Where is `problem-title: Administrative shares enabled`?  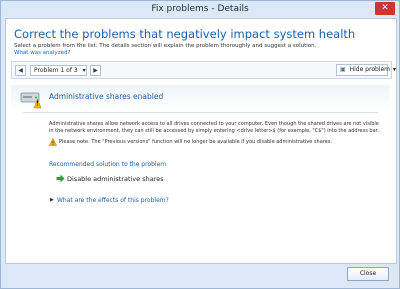 problem-title: Administrative shares enabled is located at coordinates (106, 96).